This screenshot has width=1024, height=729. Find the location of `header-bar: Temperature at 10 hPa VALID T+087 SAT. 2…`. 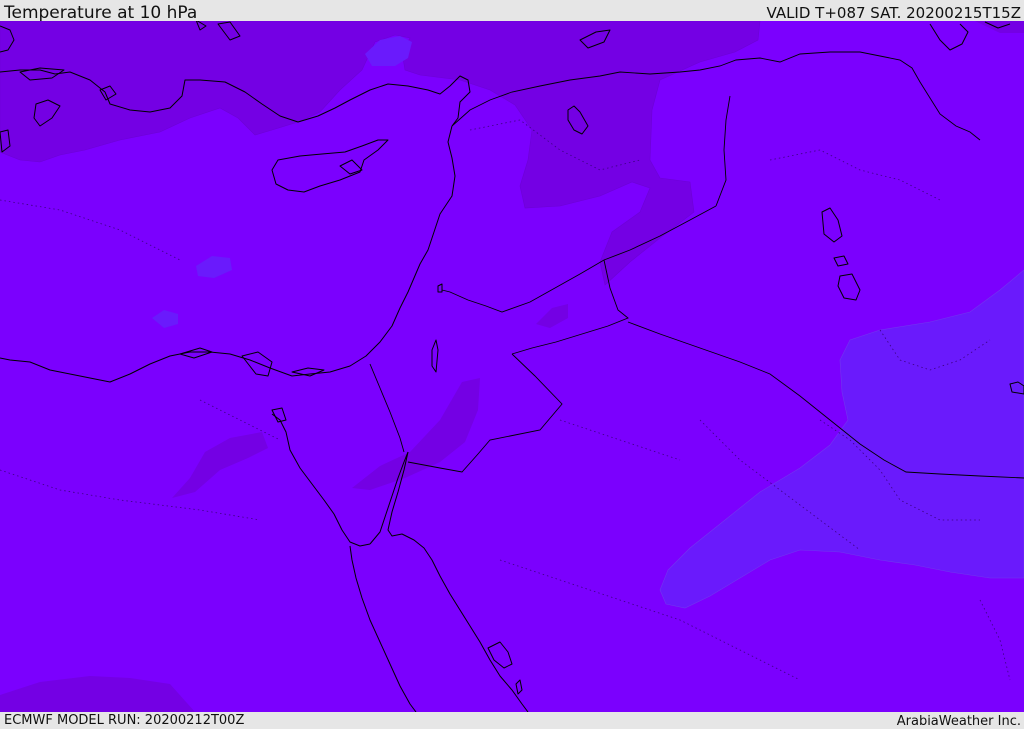

header-bar: Temperature at 10 hPa VALID T+087 SAT. 2… is located at coordinates (512, 11).